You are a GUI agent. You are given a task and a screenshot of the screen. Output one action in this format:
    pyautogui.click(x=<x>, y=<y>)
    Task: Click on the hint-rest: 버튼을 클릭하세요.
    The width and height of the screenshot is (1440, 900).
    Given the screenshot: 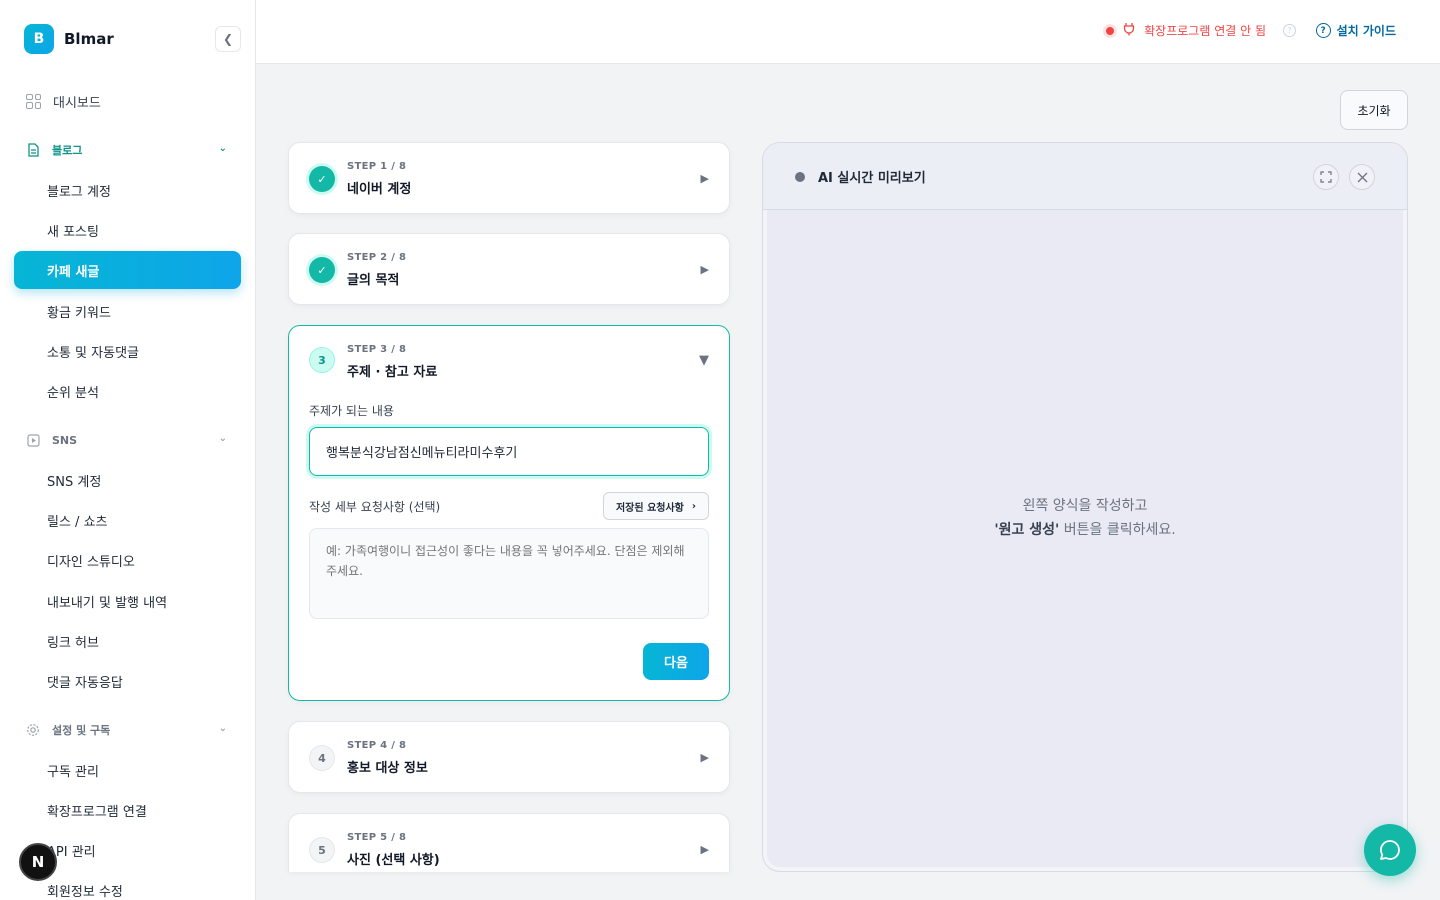 What is the action you would take?
    pyautogui.click(x=1117, y=529)
    